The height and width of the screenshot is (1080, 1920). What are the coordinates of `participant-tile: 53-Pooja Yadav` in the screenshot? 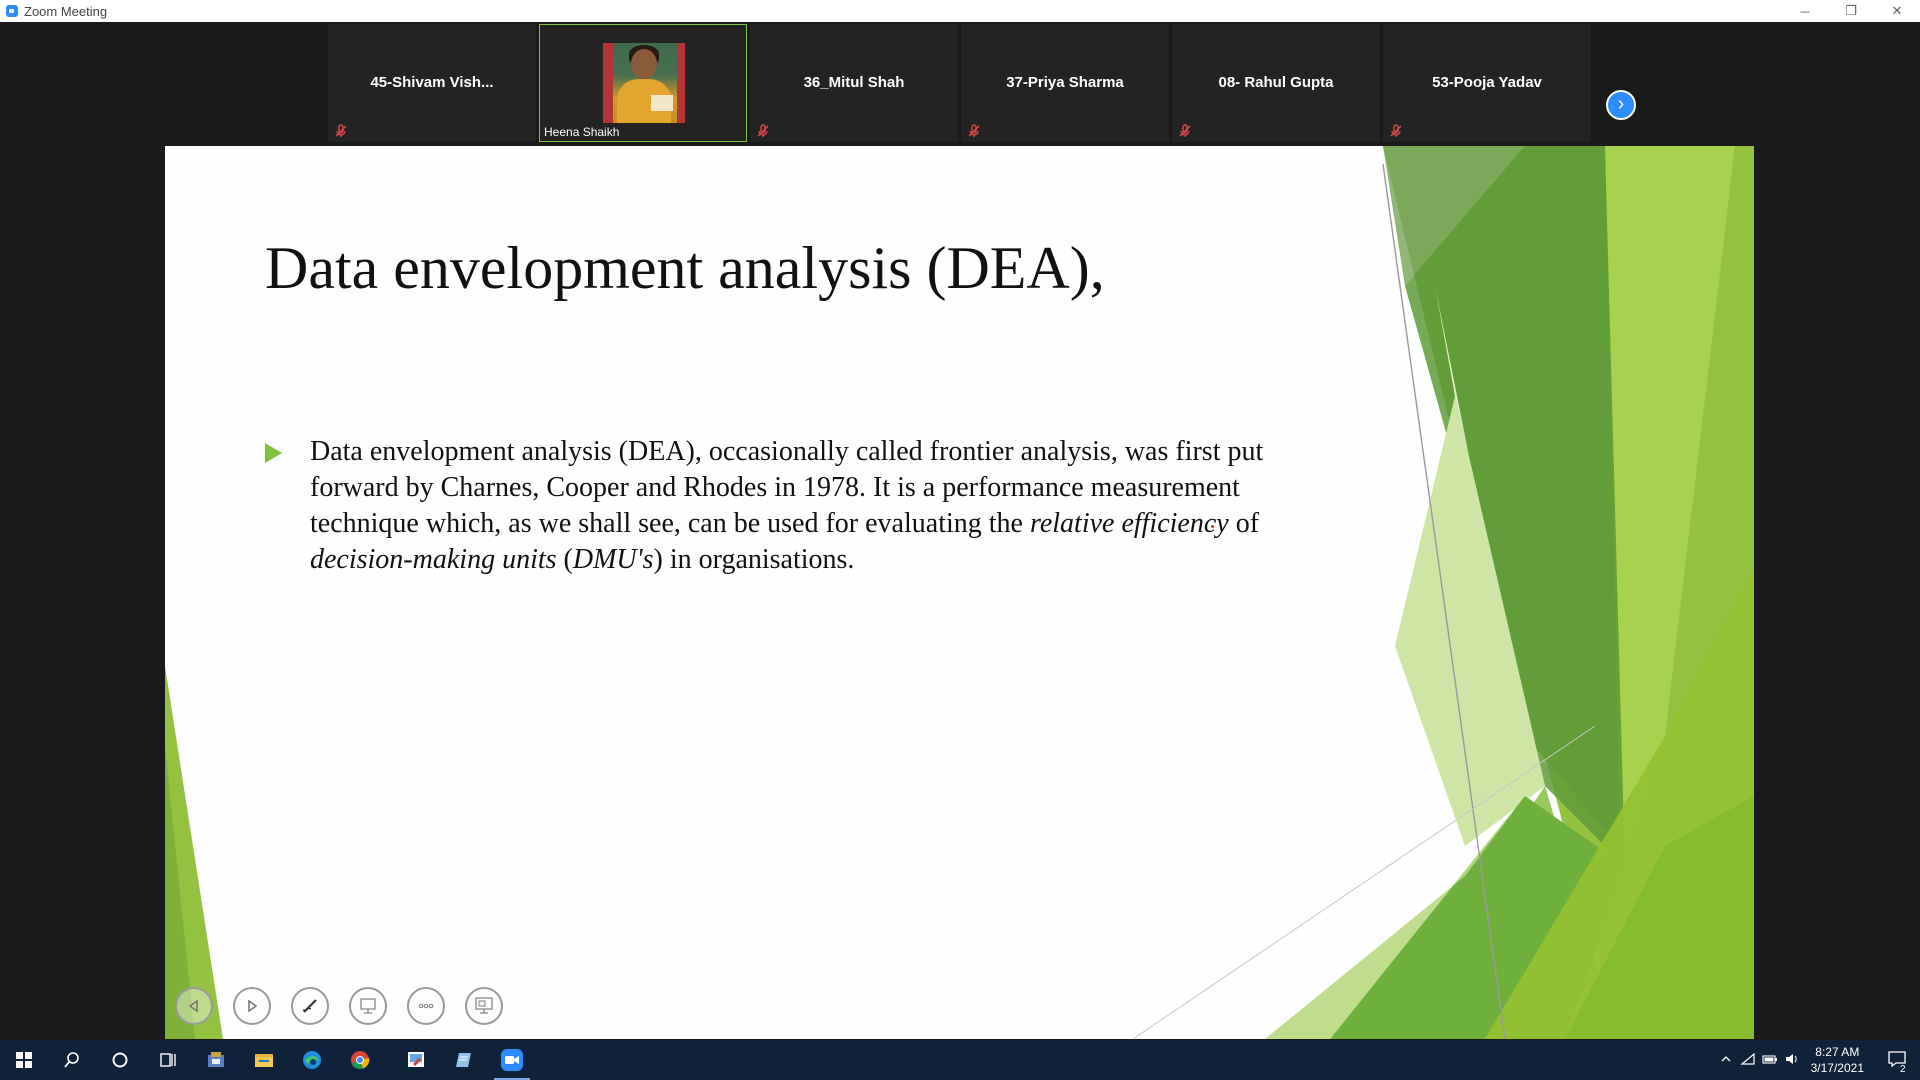 It's located at (1487, 83).